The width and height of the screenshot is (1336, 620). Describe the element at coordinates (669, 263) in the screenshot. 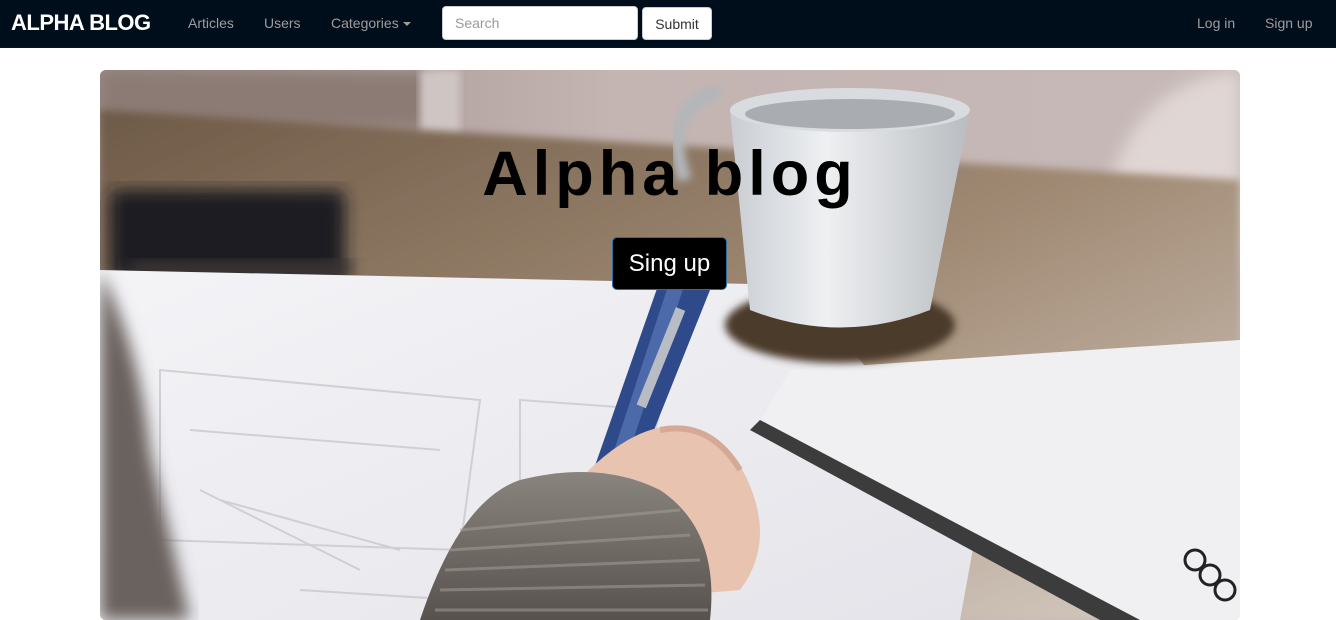

I see `hero-signup-button: Sing up` at that location.